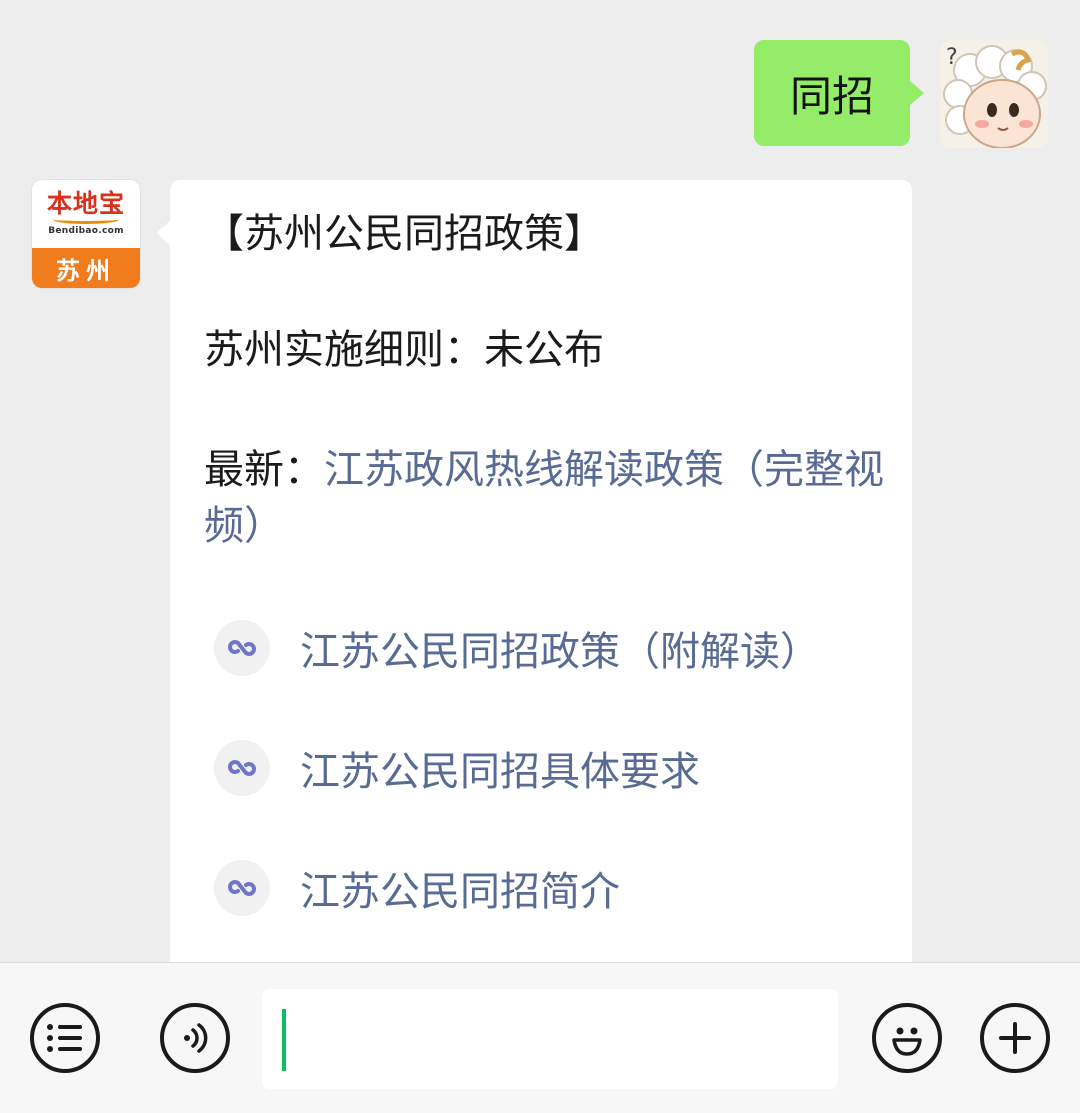 The image size is (1080, 1113). Describe the element at coordinates (86, 231) in the screenshot. I see `avatar-domain-text: Bendibao.com` at that location.